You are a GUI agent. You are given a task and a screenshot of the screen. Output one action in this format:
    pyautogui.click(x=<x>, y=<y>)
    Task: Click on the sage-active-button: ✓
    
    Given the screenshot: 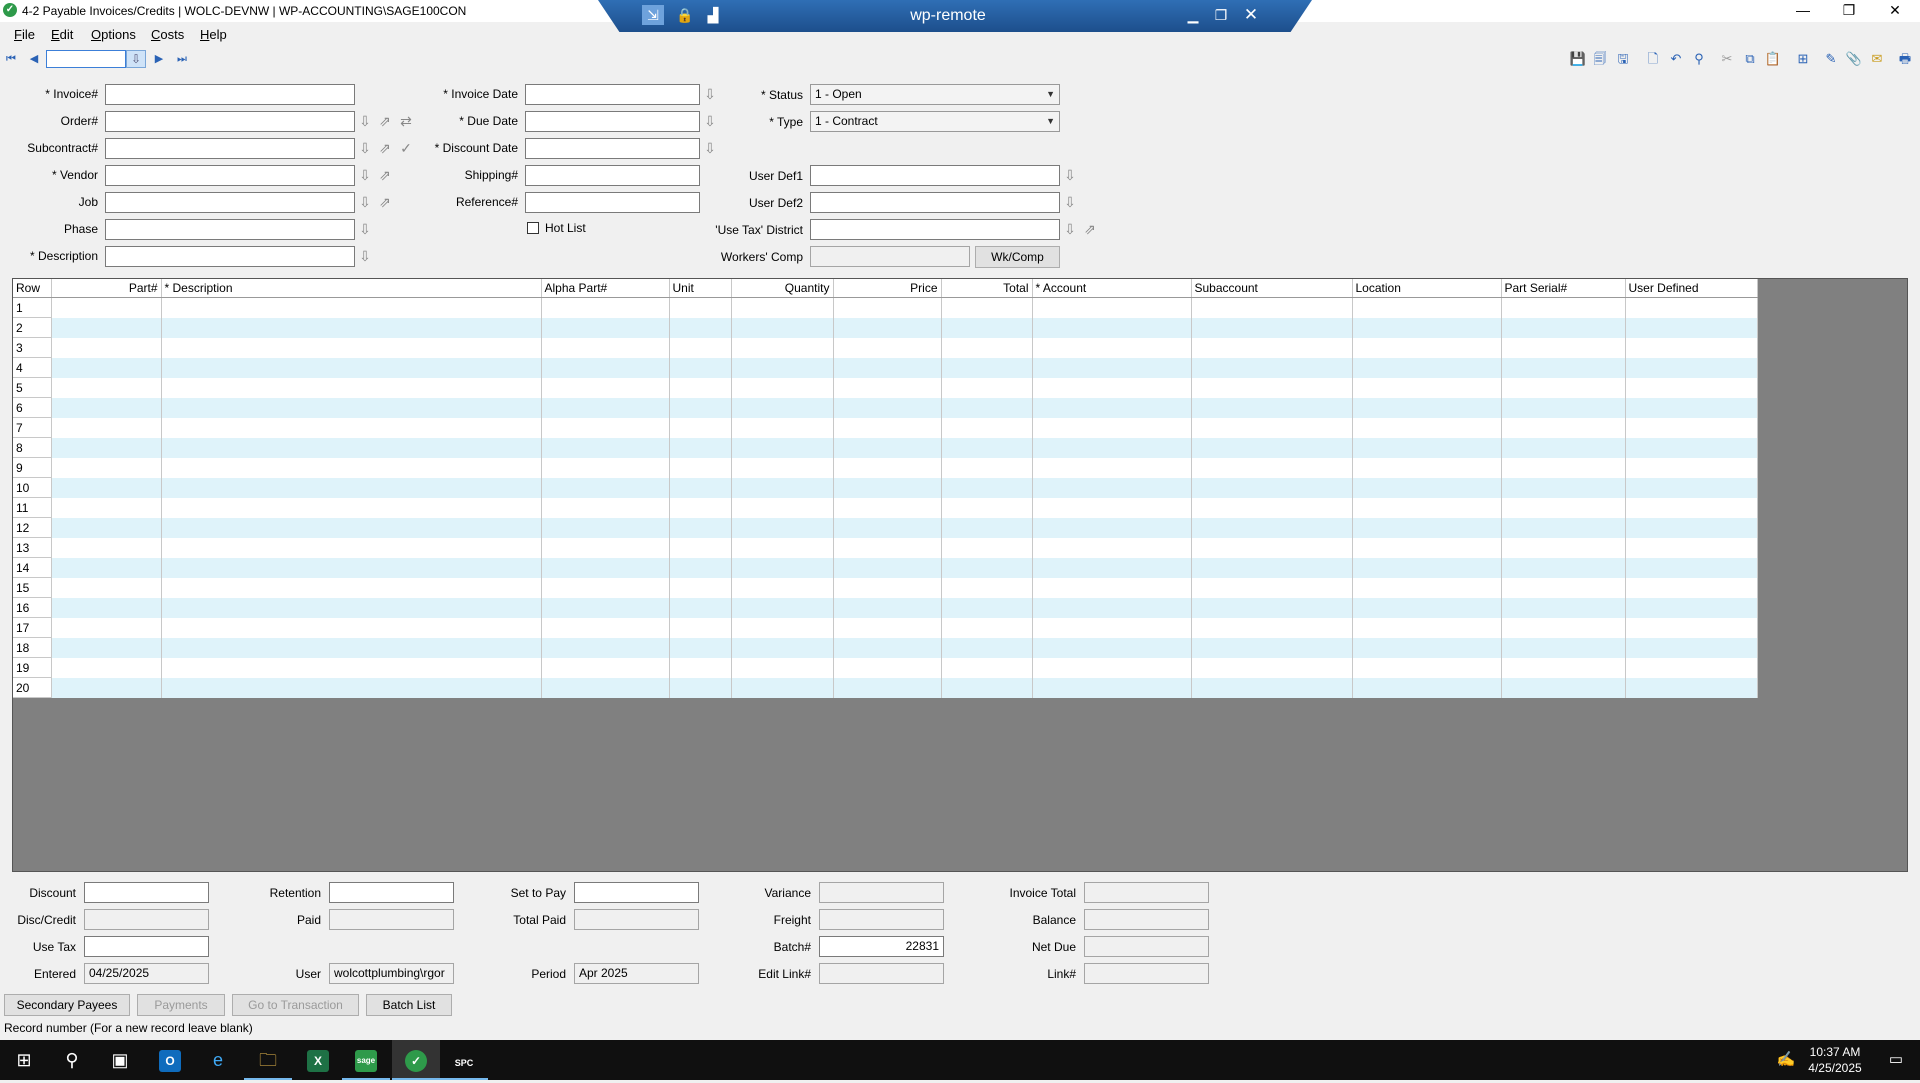 What is the action you would take?
    pyautogui.click(x=416, y=1060)
    